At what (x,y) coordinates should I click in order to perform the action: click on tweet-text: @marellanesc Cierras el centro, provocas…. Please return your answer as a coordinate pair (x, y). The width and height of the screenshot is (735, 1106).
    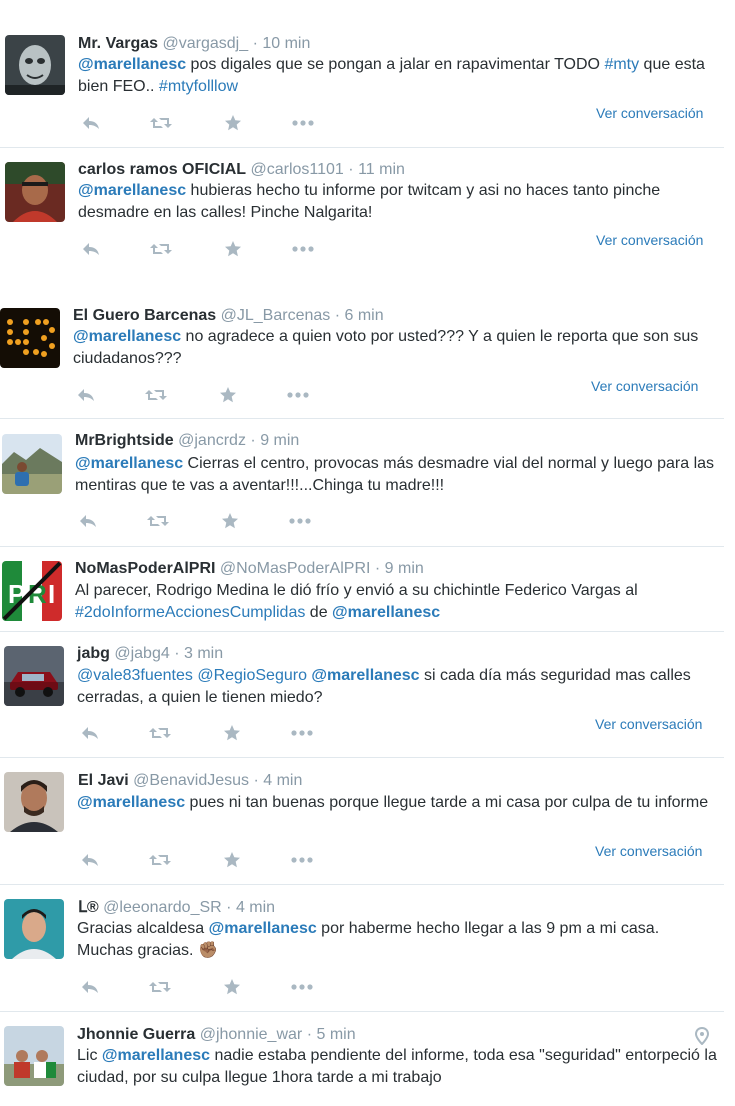
    Looking at the image, I should click on (395, 475).